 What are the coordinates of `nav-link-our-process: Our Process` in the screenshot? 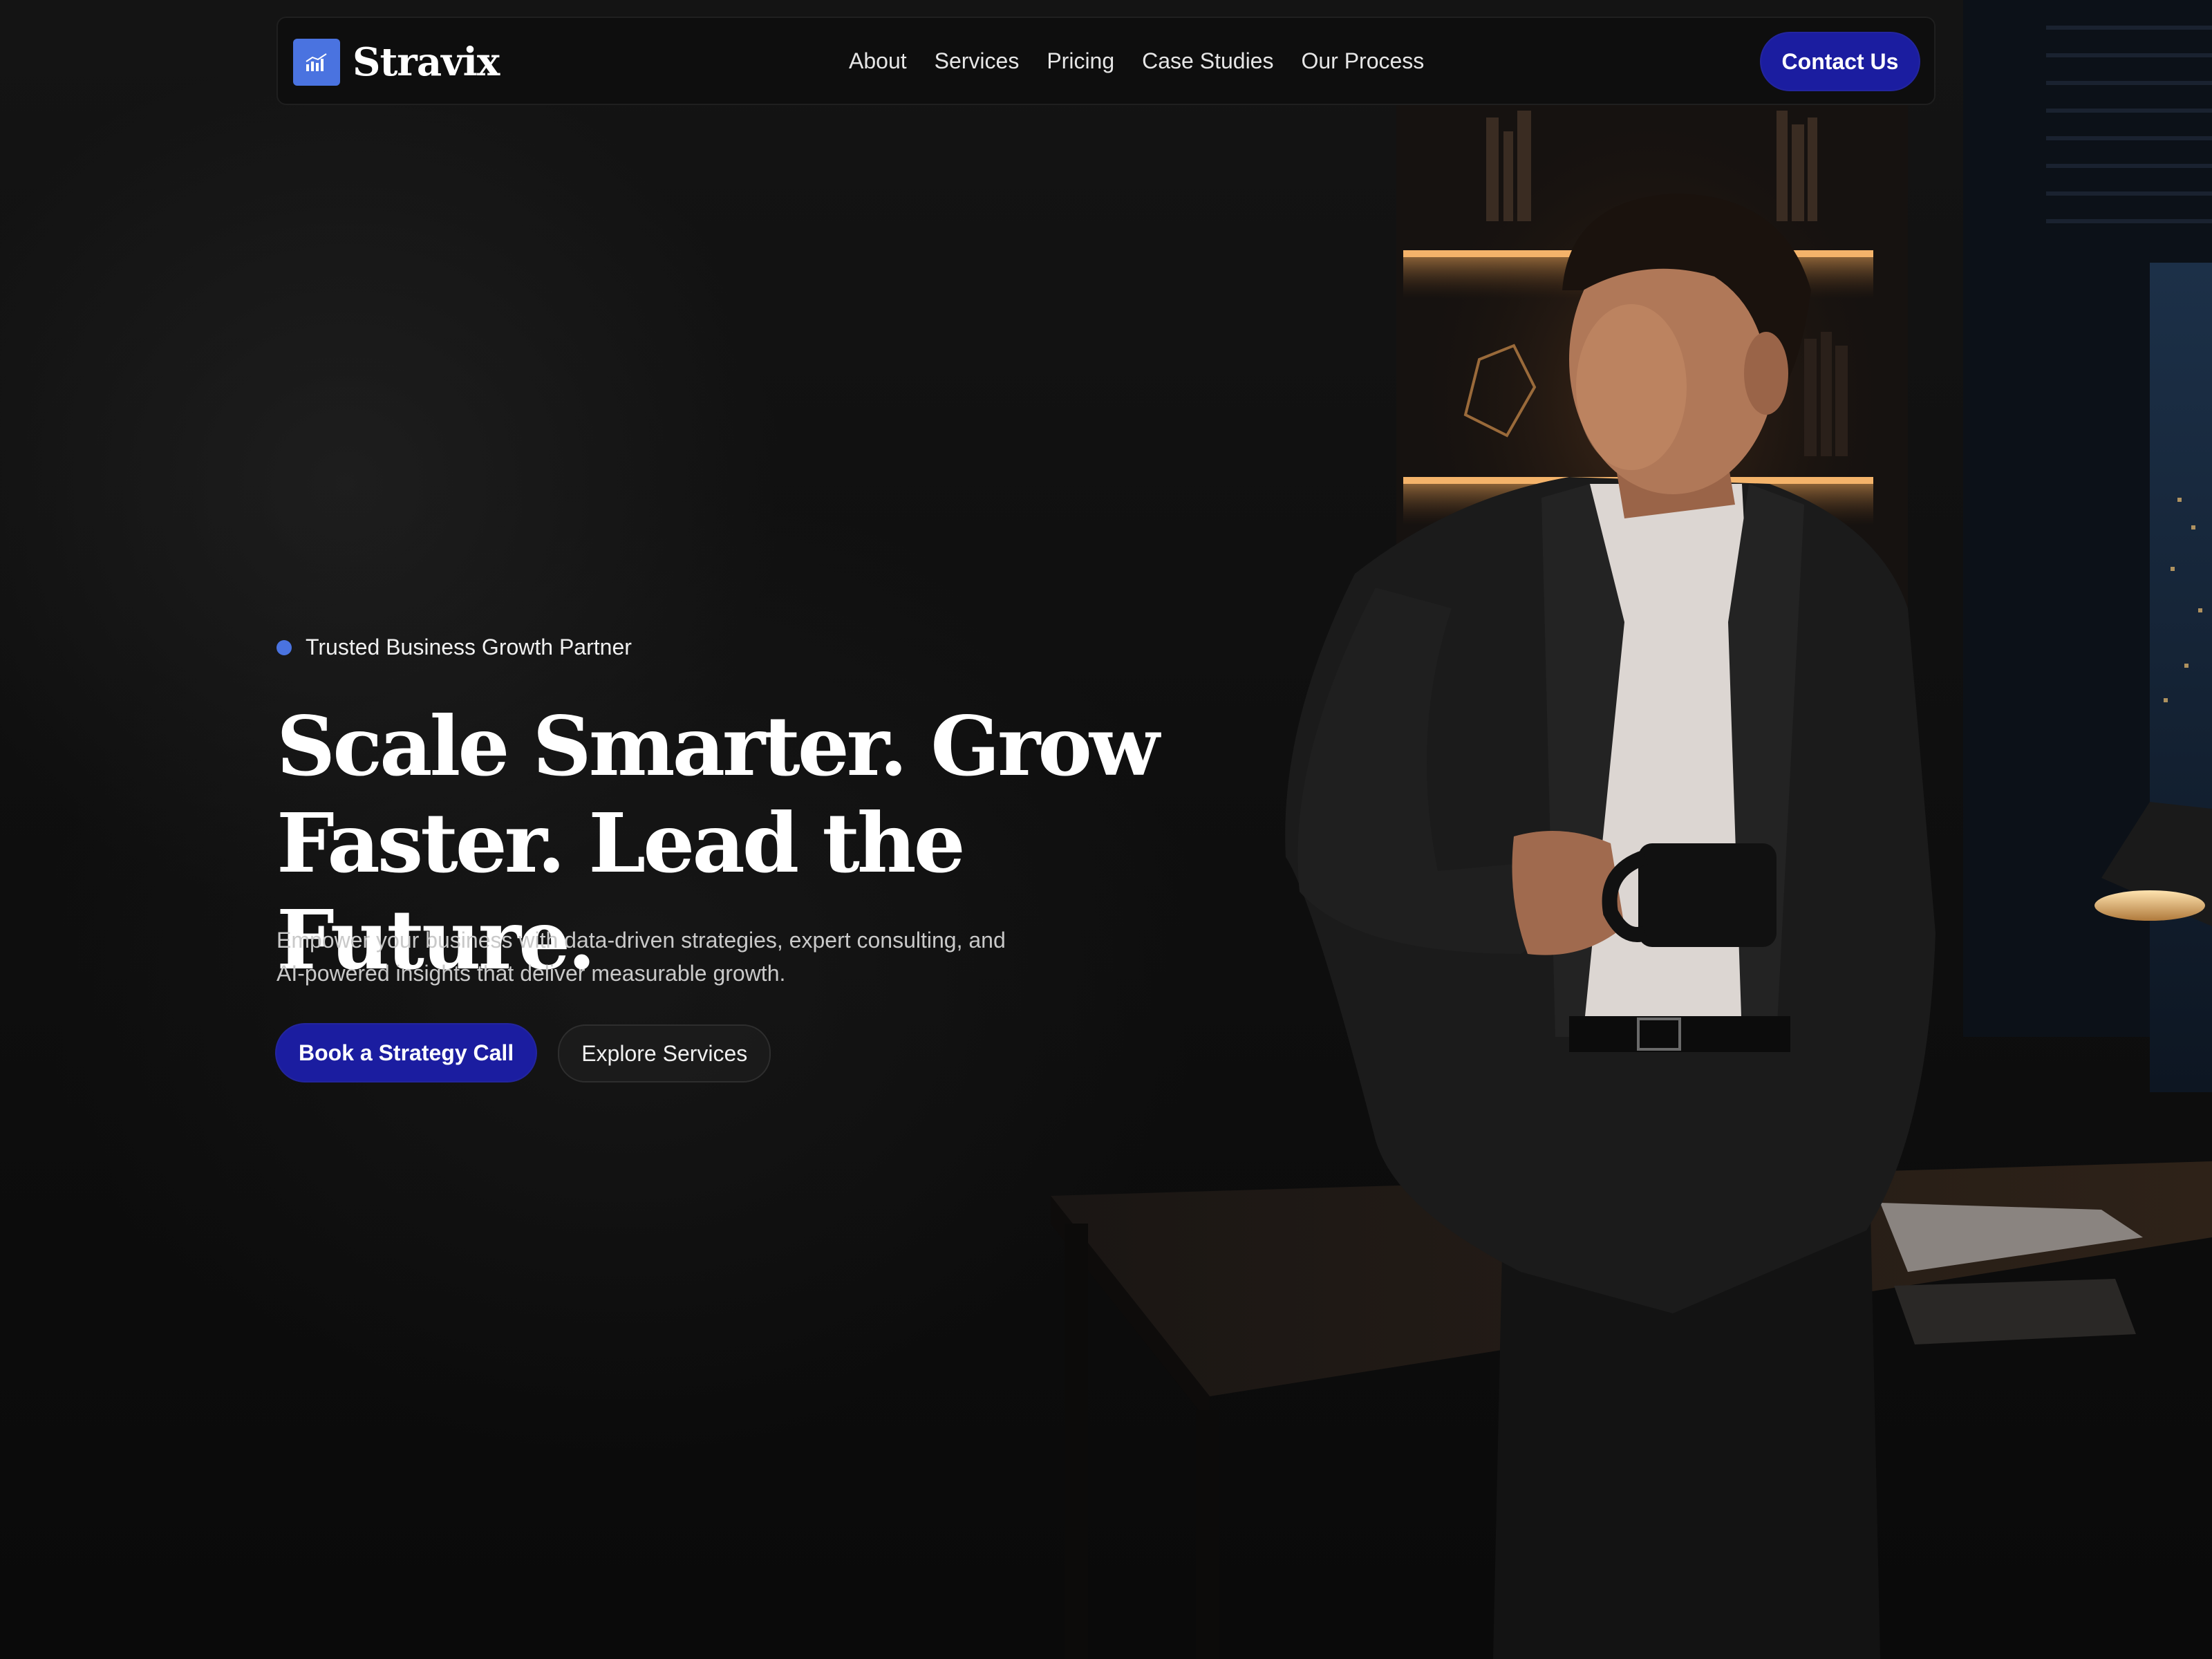 It's located at (1363, 61).